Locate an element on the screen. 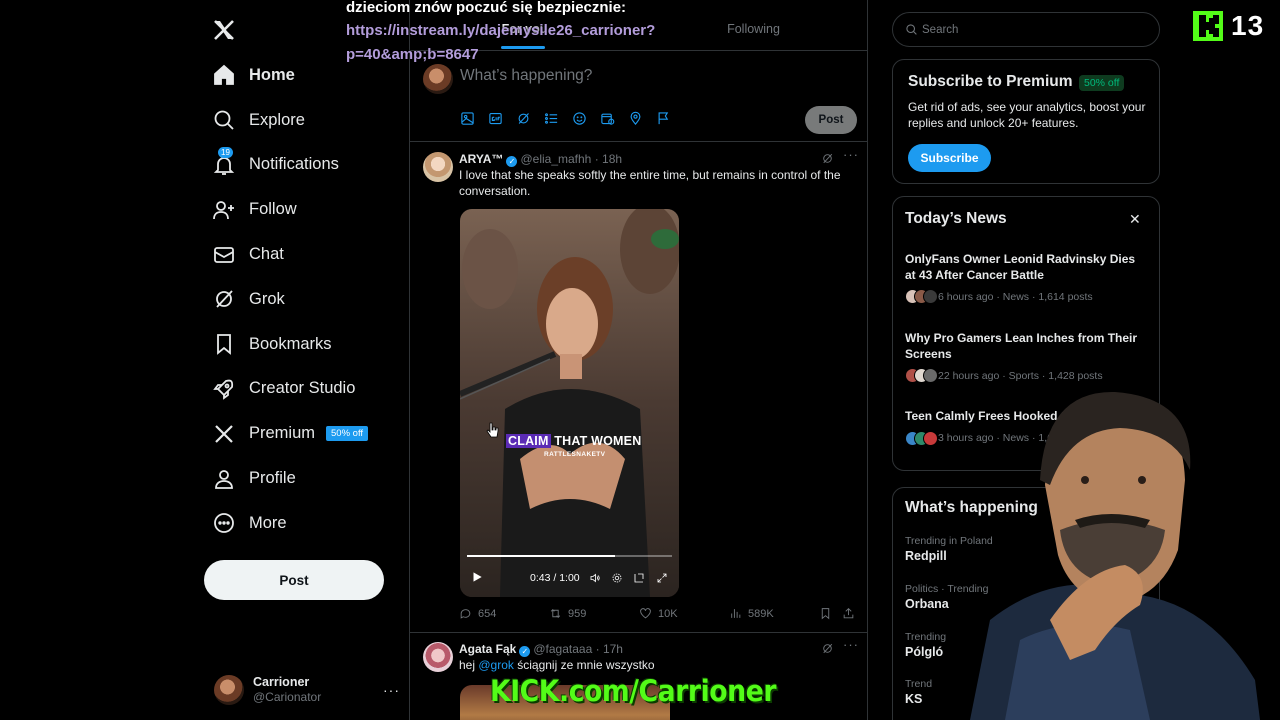 The width and height of the screenshot is (1280, 720). verified-badge-icon: ✓ is located at coordinates (525, 651).